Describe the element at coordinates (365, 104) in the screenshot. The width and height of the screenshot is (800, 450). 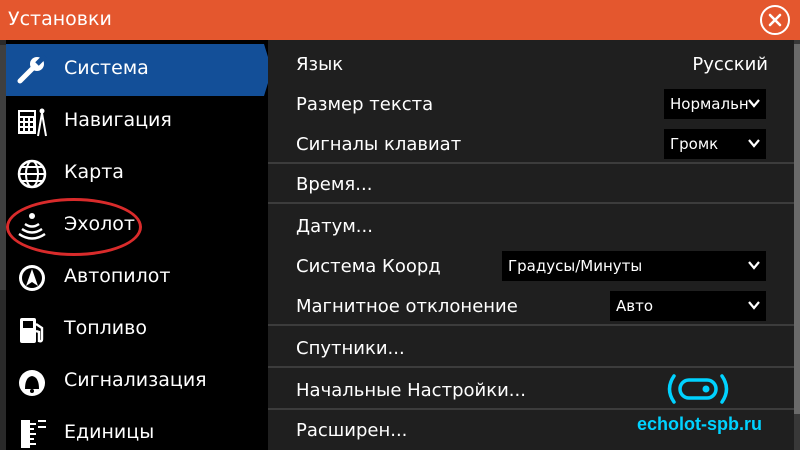
I see `setting-label: Размер текста` at that location.